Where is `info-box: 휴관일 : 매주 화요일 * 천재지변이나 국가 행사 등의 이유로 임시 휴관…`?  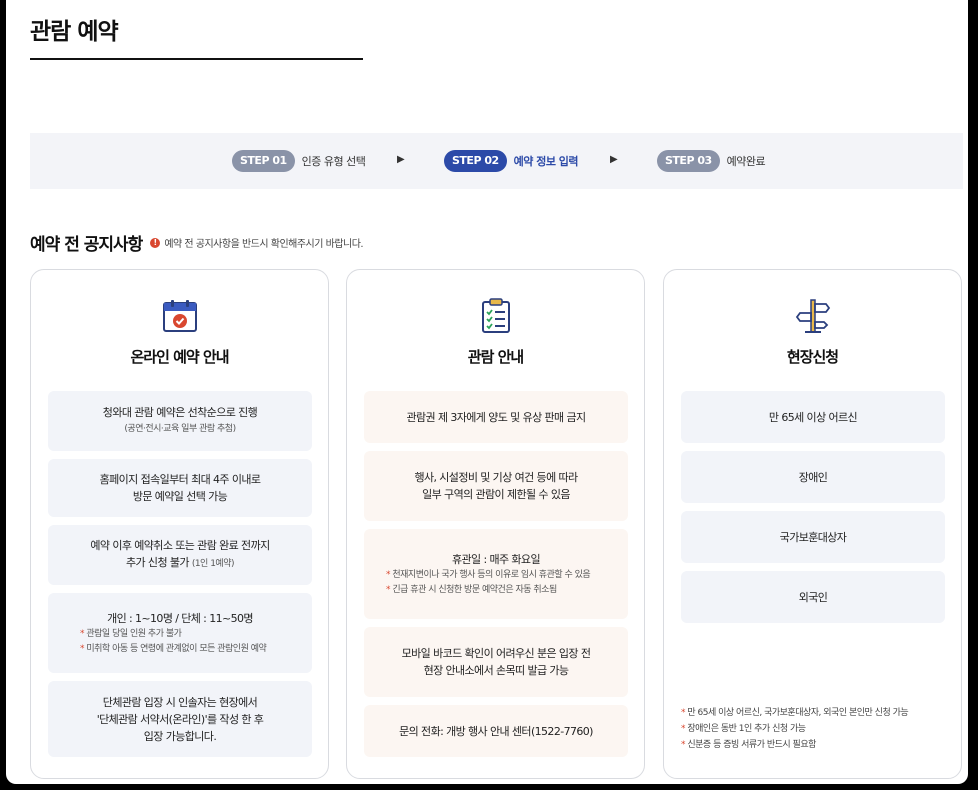 info-box: 휴관일 : 매주 화요일 * 천재지변이나 국가 행사 등의 이유로 임시 휴관… is located at coordinates (496, 574).